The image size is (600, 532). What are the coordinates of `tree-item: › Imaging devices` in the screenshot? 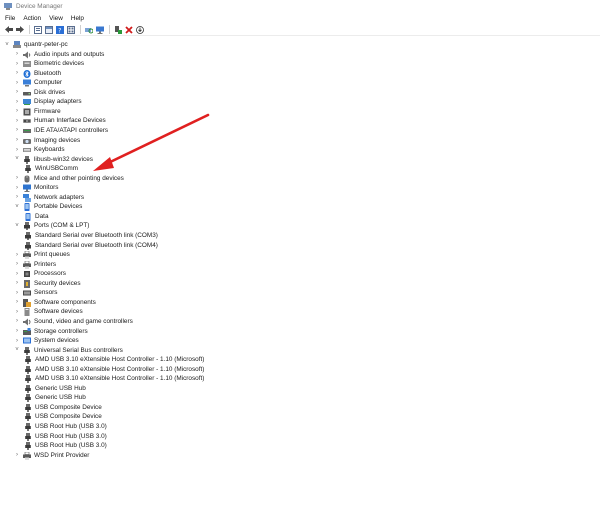 It's located at (47, 140).